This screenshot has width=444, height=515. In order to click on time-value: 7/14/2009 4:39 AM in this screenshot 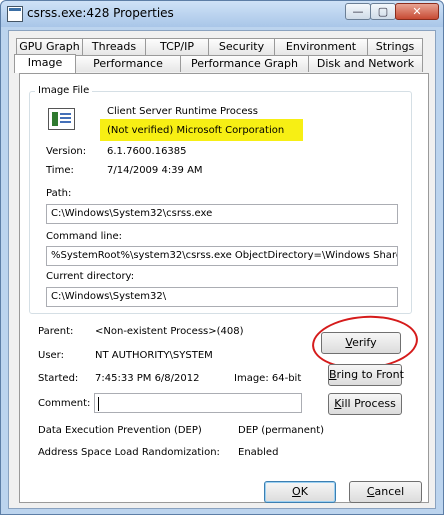, I will do `click(155, 170)`.